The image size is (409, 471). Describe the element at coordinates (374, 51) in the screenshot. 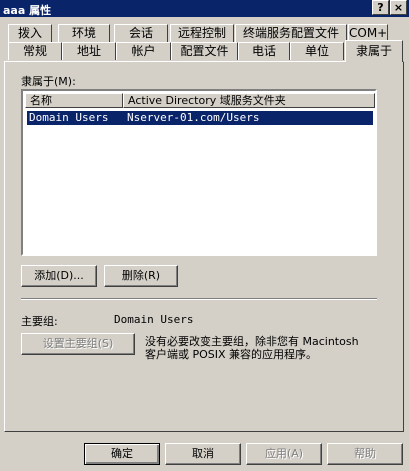

I see `tab-member-of: 隶属于` at that location.